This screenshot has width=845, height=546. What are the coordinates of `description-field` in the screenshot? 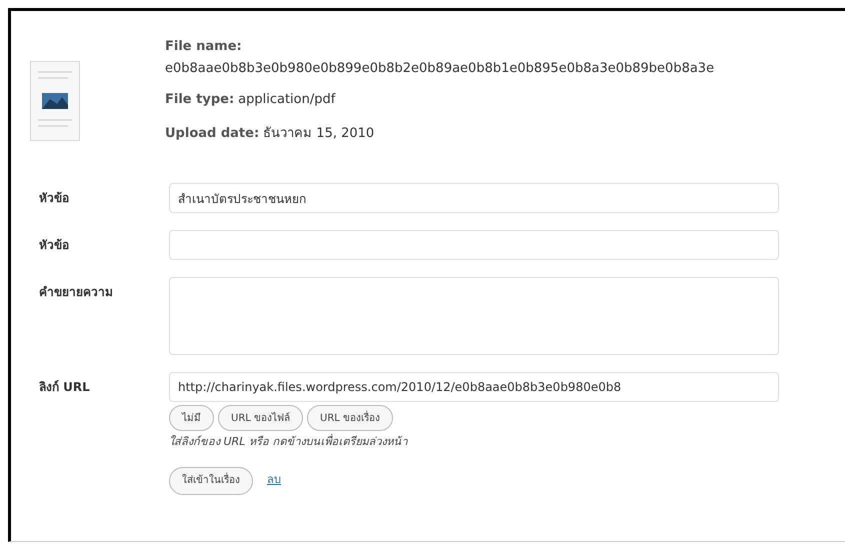 It's located at (474, 316).